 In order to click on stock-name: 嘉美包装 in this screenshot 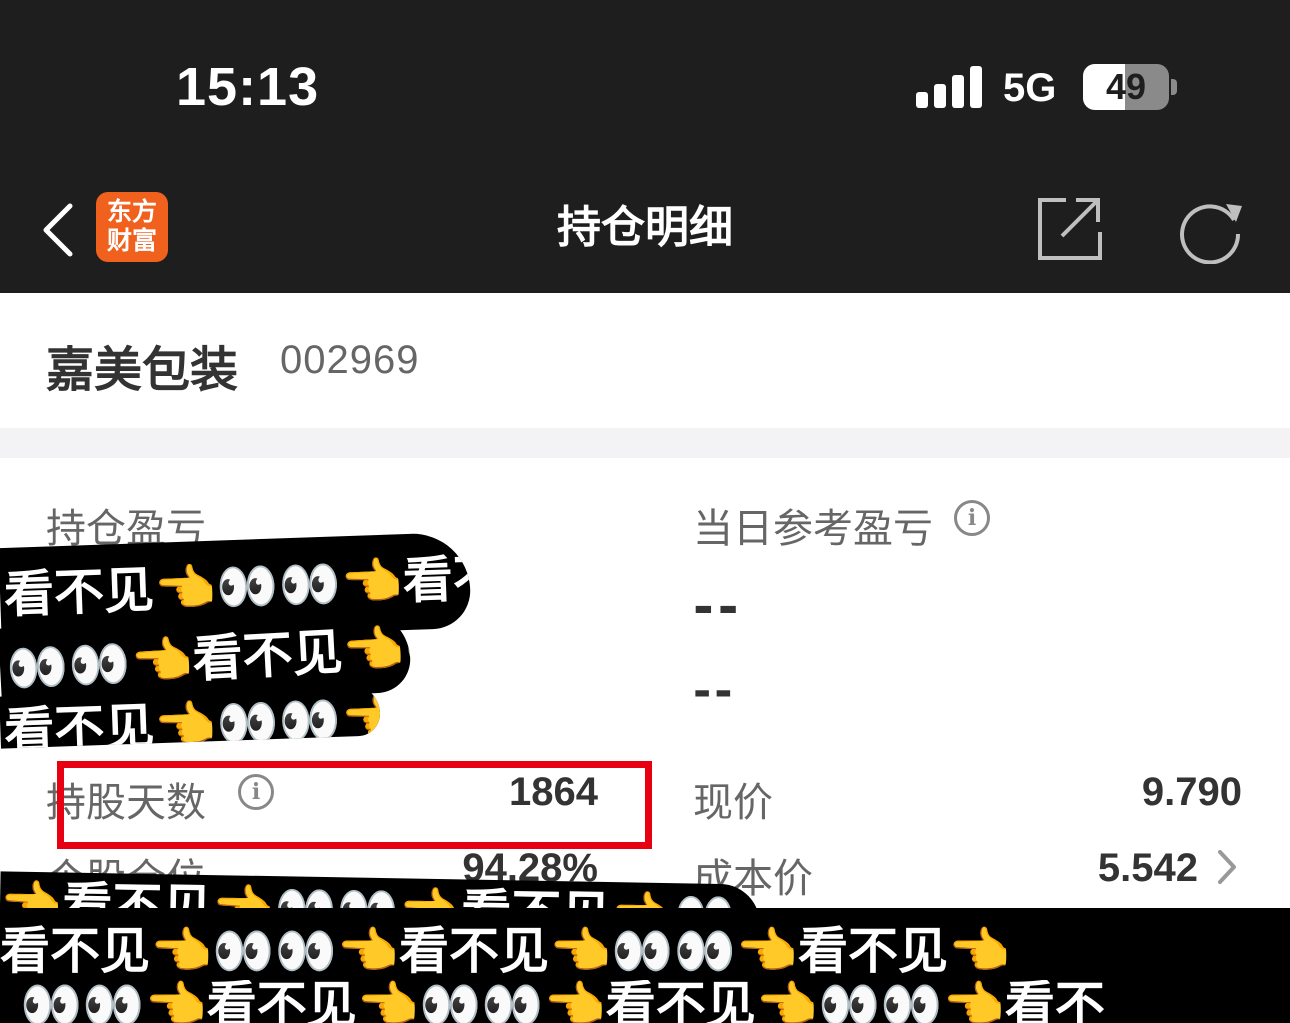, I will do `click(142, 370)`.